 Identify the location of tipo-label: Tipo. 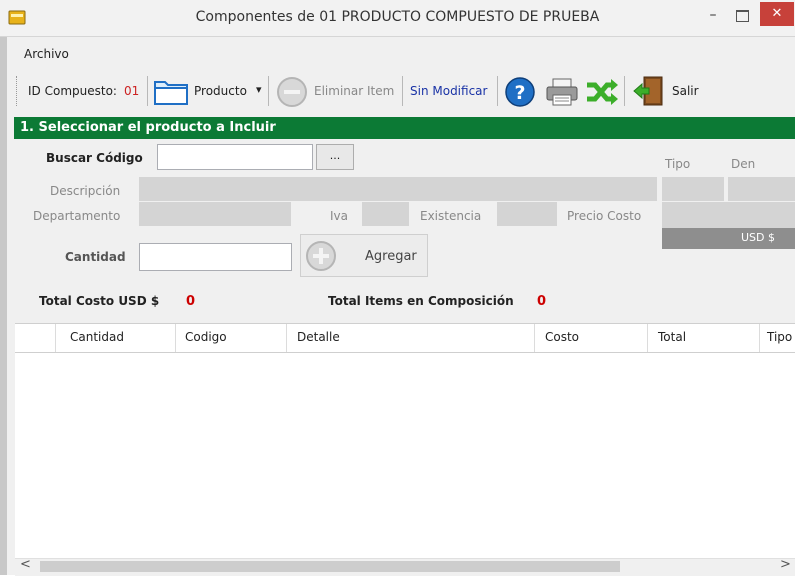
(678, 164).